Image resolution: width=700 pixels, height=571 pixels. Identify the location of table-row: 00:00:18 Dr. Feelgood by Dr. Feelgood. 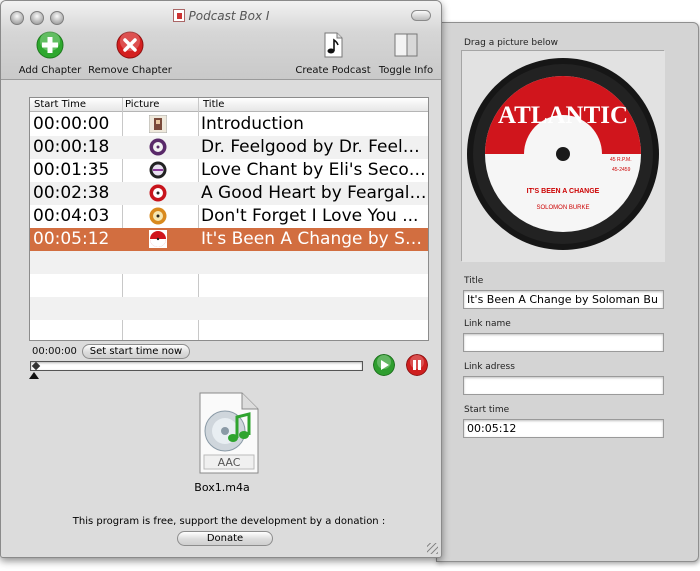
(229, 147).